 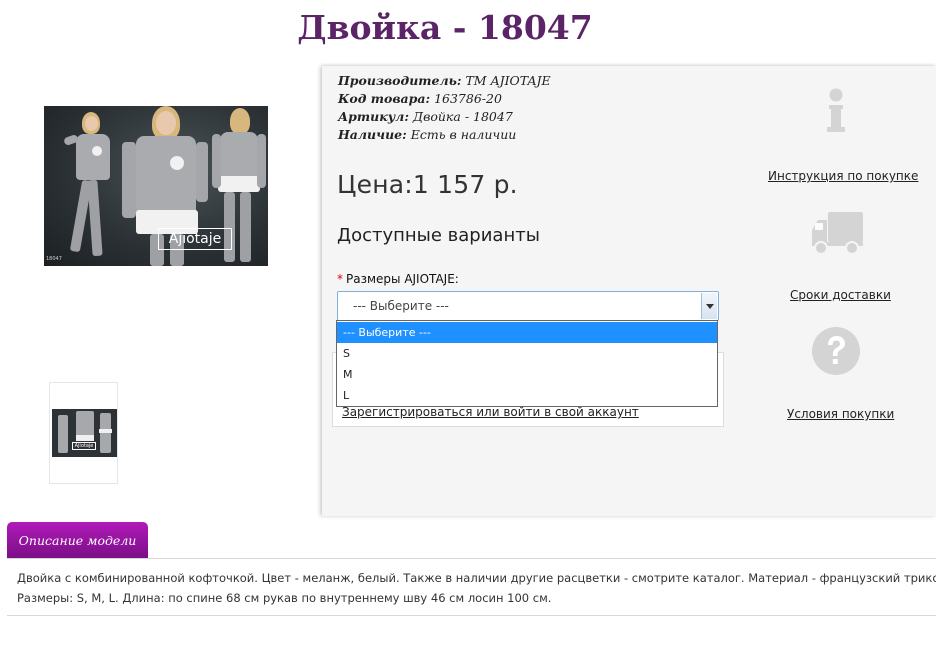 What do you see at coordinates (195, 239) in the screenshot?
I see `brand-logo: Ajiotaje` at bounding box center [195, 239].